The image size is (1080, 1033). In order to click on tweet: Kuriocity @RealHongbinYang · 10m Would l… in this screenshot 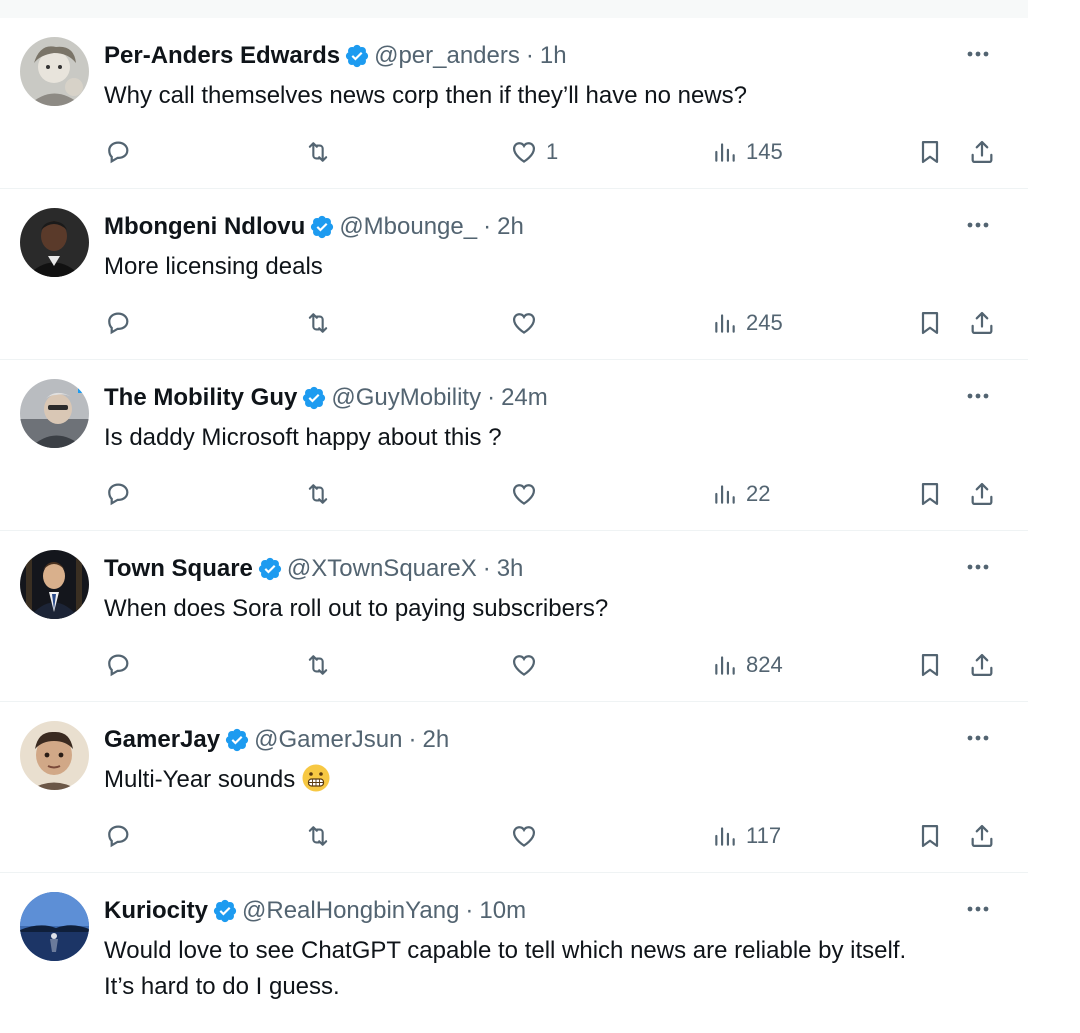, I will do `click(514, 953)`.